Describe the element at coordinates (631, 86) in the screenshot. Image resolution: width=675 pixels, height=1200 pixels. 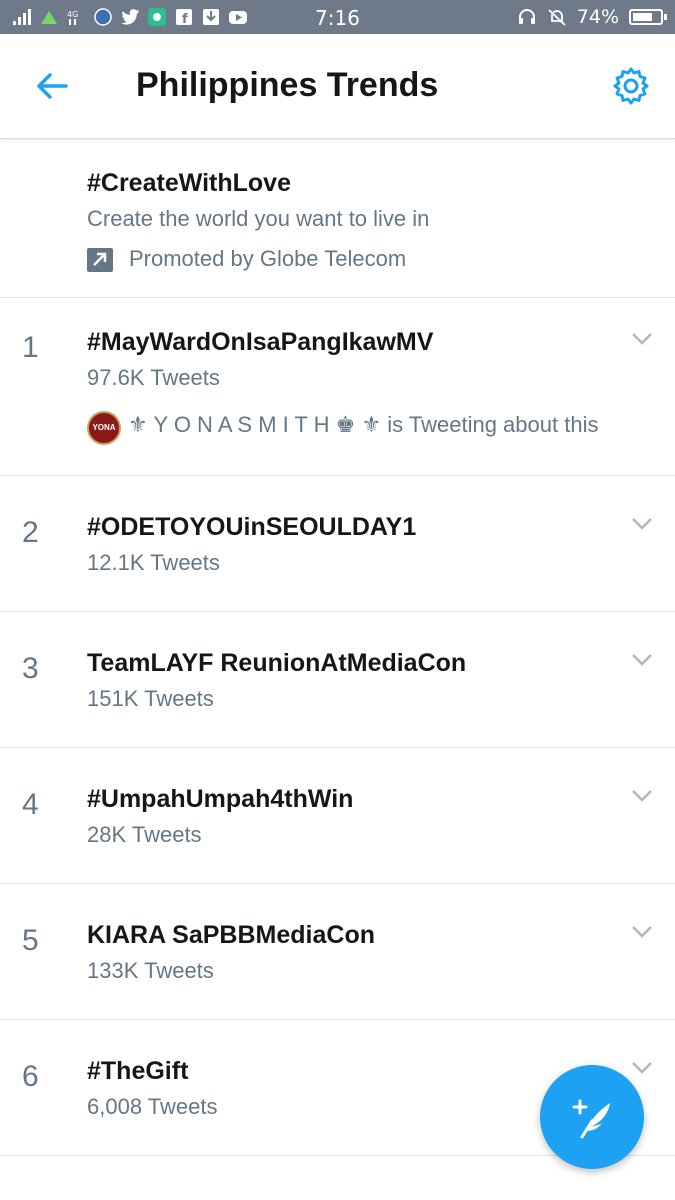
I see `gear-icon` at that location.